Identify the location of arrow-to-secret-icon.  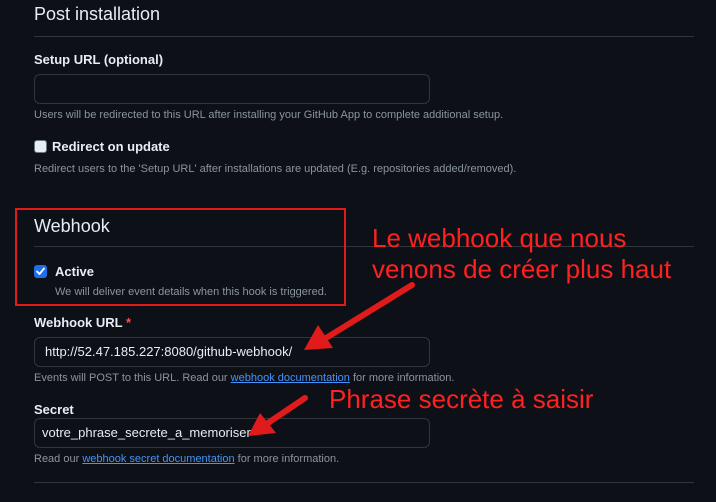
(278, 415).